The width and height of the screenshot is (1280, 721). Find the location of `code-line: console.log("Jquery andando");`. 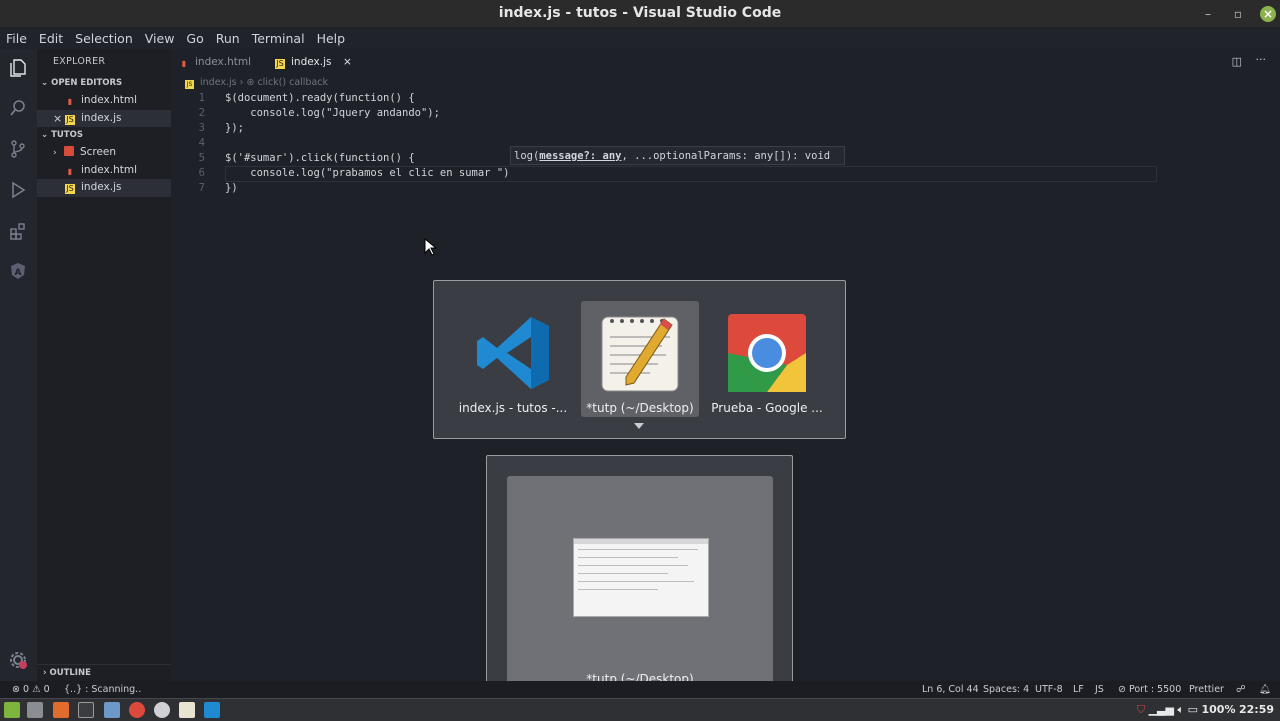

code-line: console.log("Jquery andando"); is located at coordinates (332, 113).